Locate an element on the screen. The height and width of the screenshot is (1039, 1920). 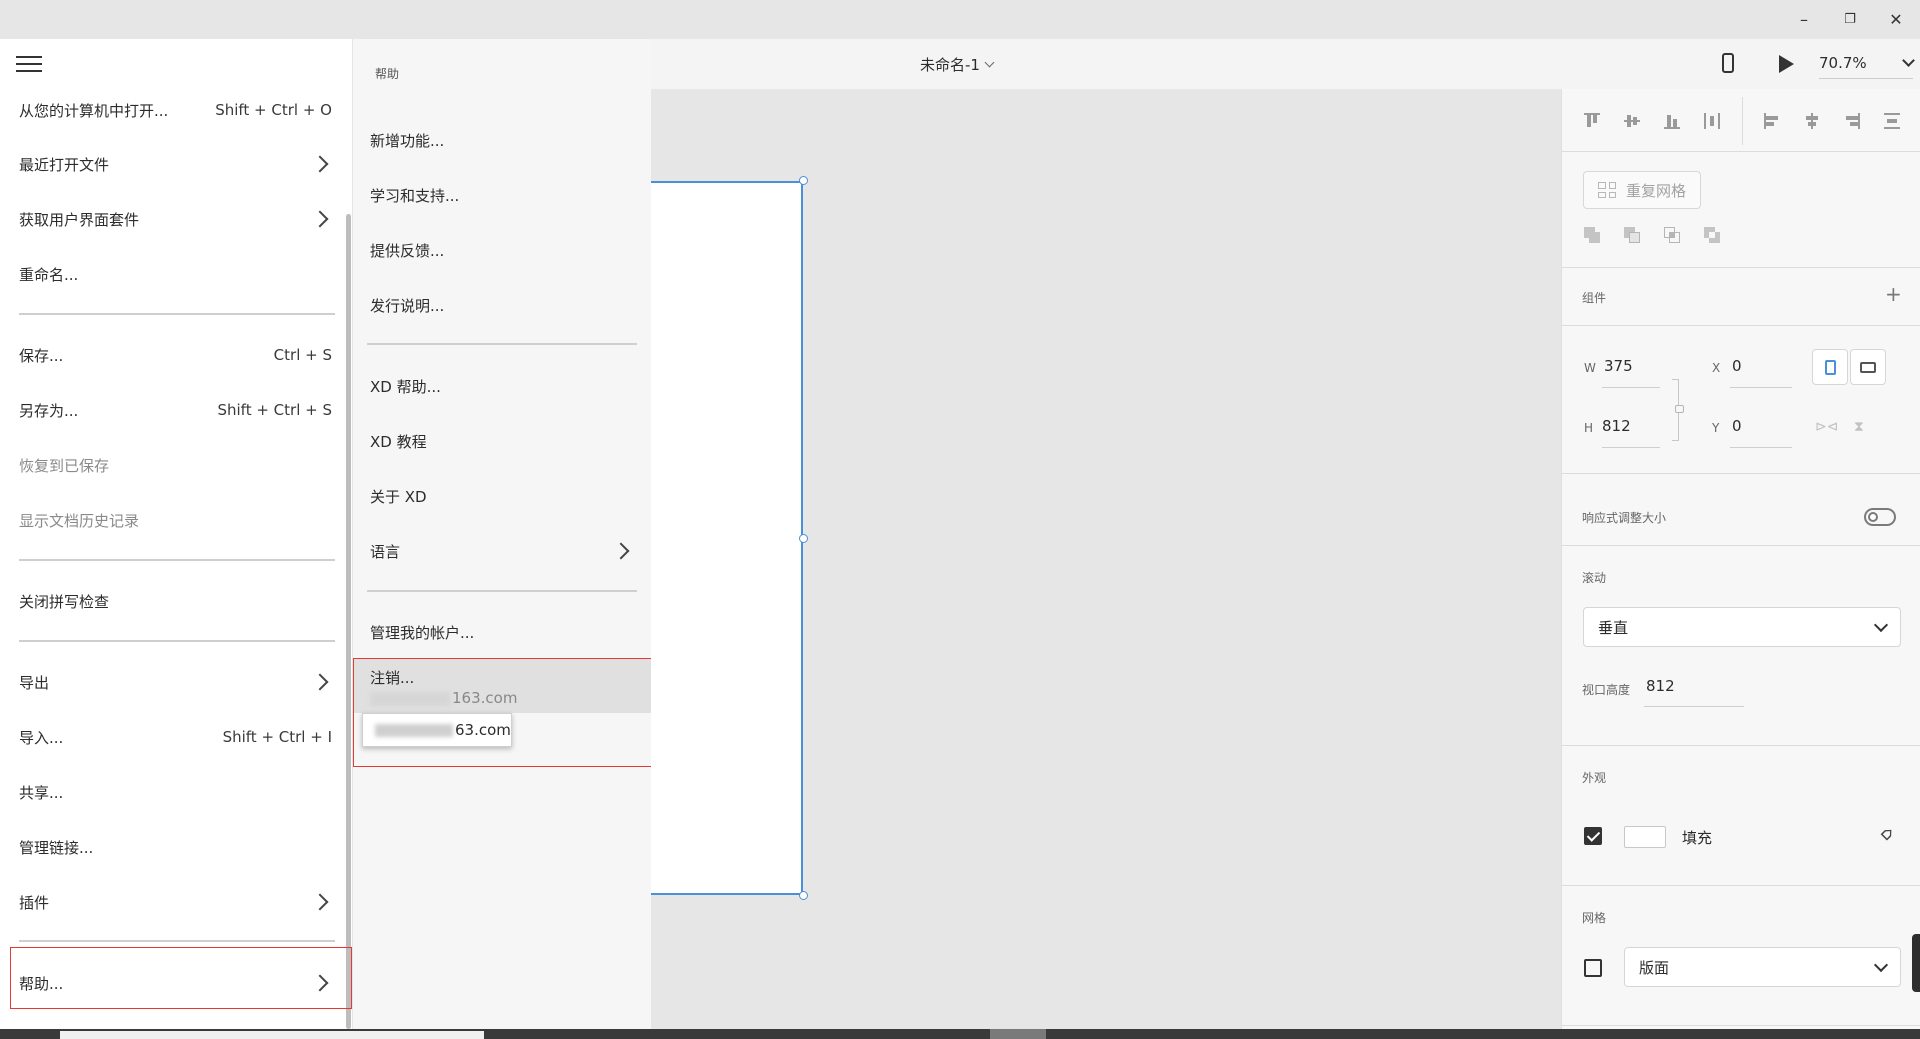
component-label: 组件 is located at coordinates (1594, 298).